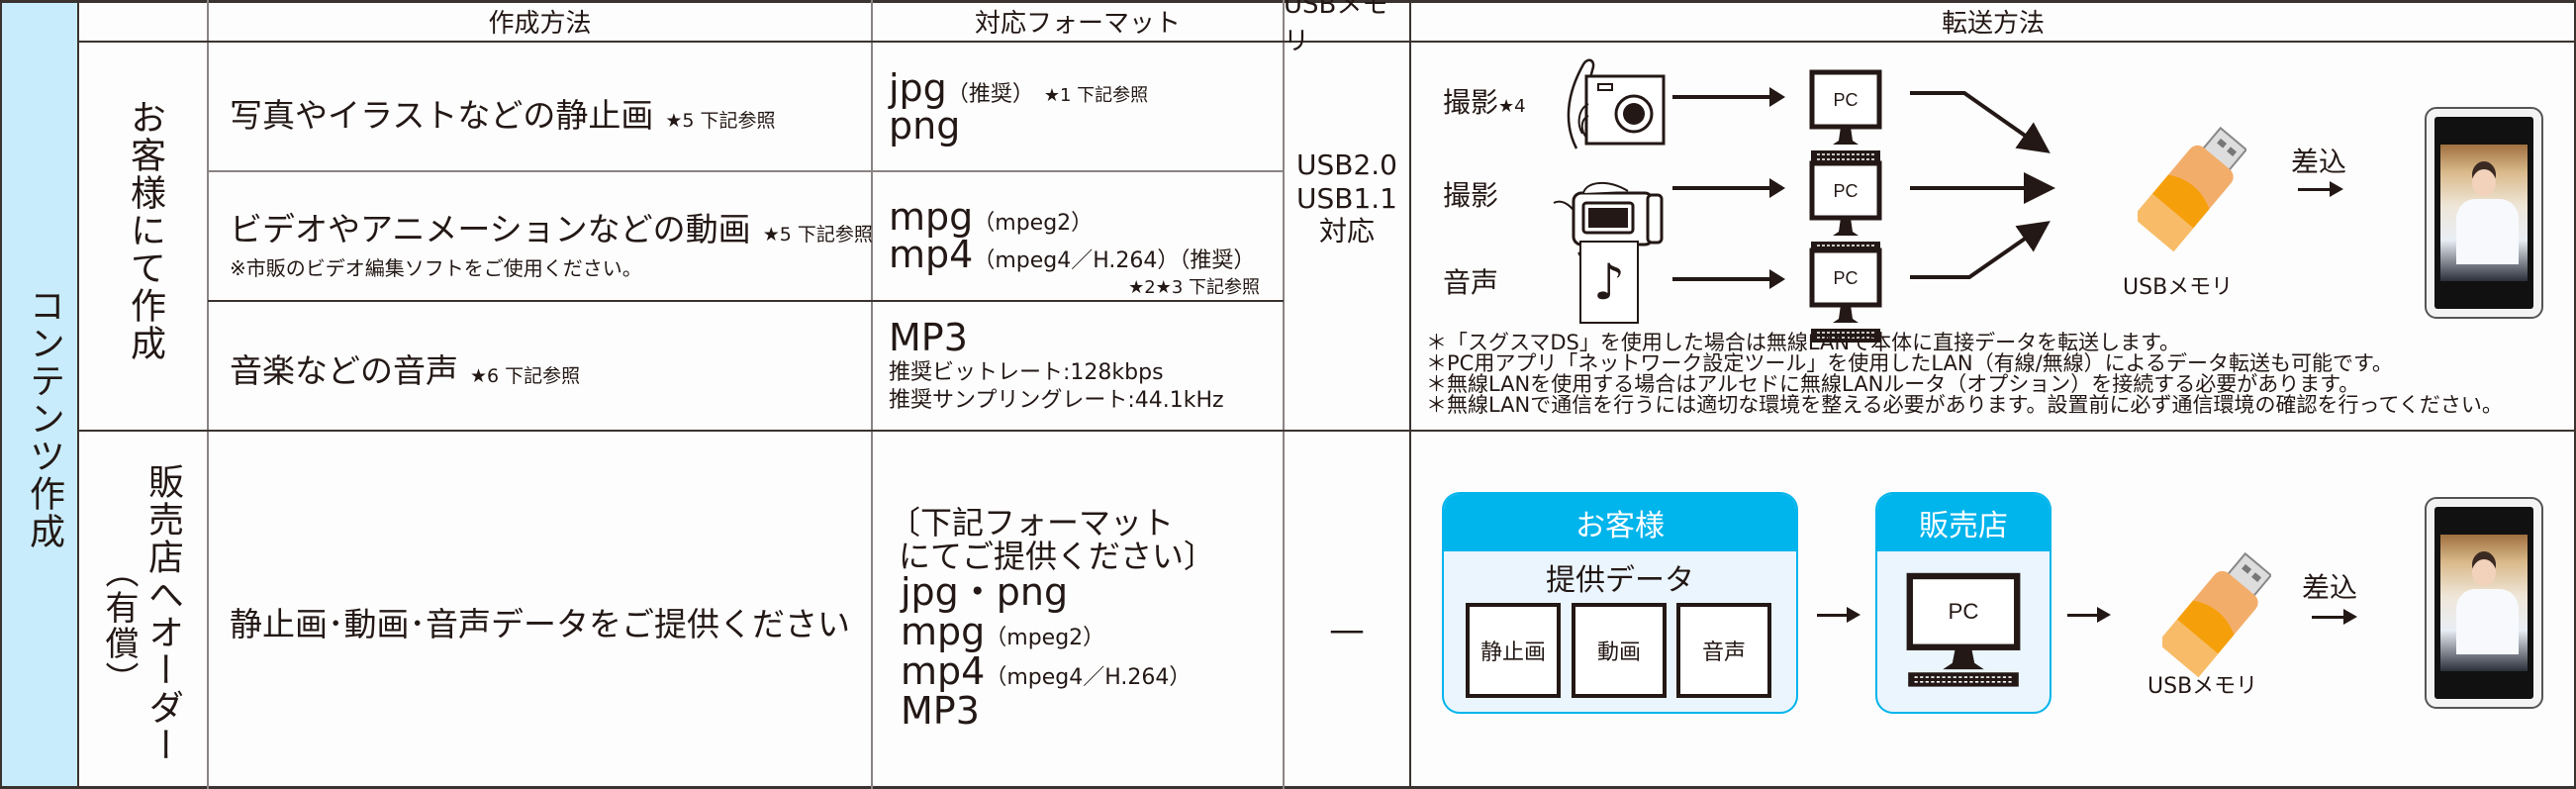 This screenshot has width=2576, height=789. What do you see at coordinates (1114, 260) in the screenshot?
I see `format-sub: （mpeg4／H.264）（推奨）` at bounding box center [1114, 260].